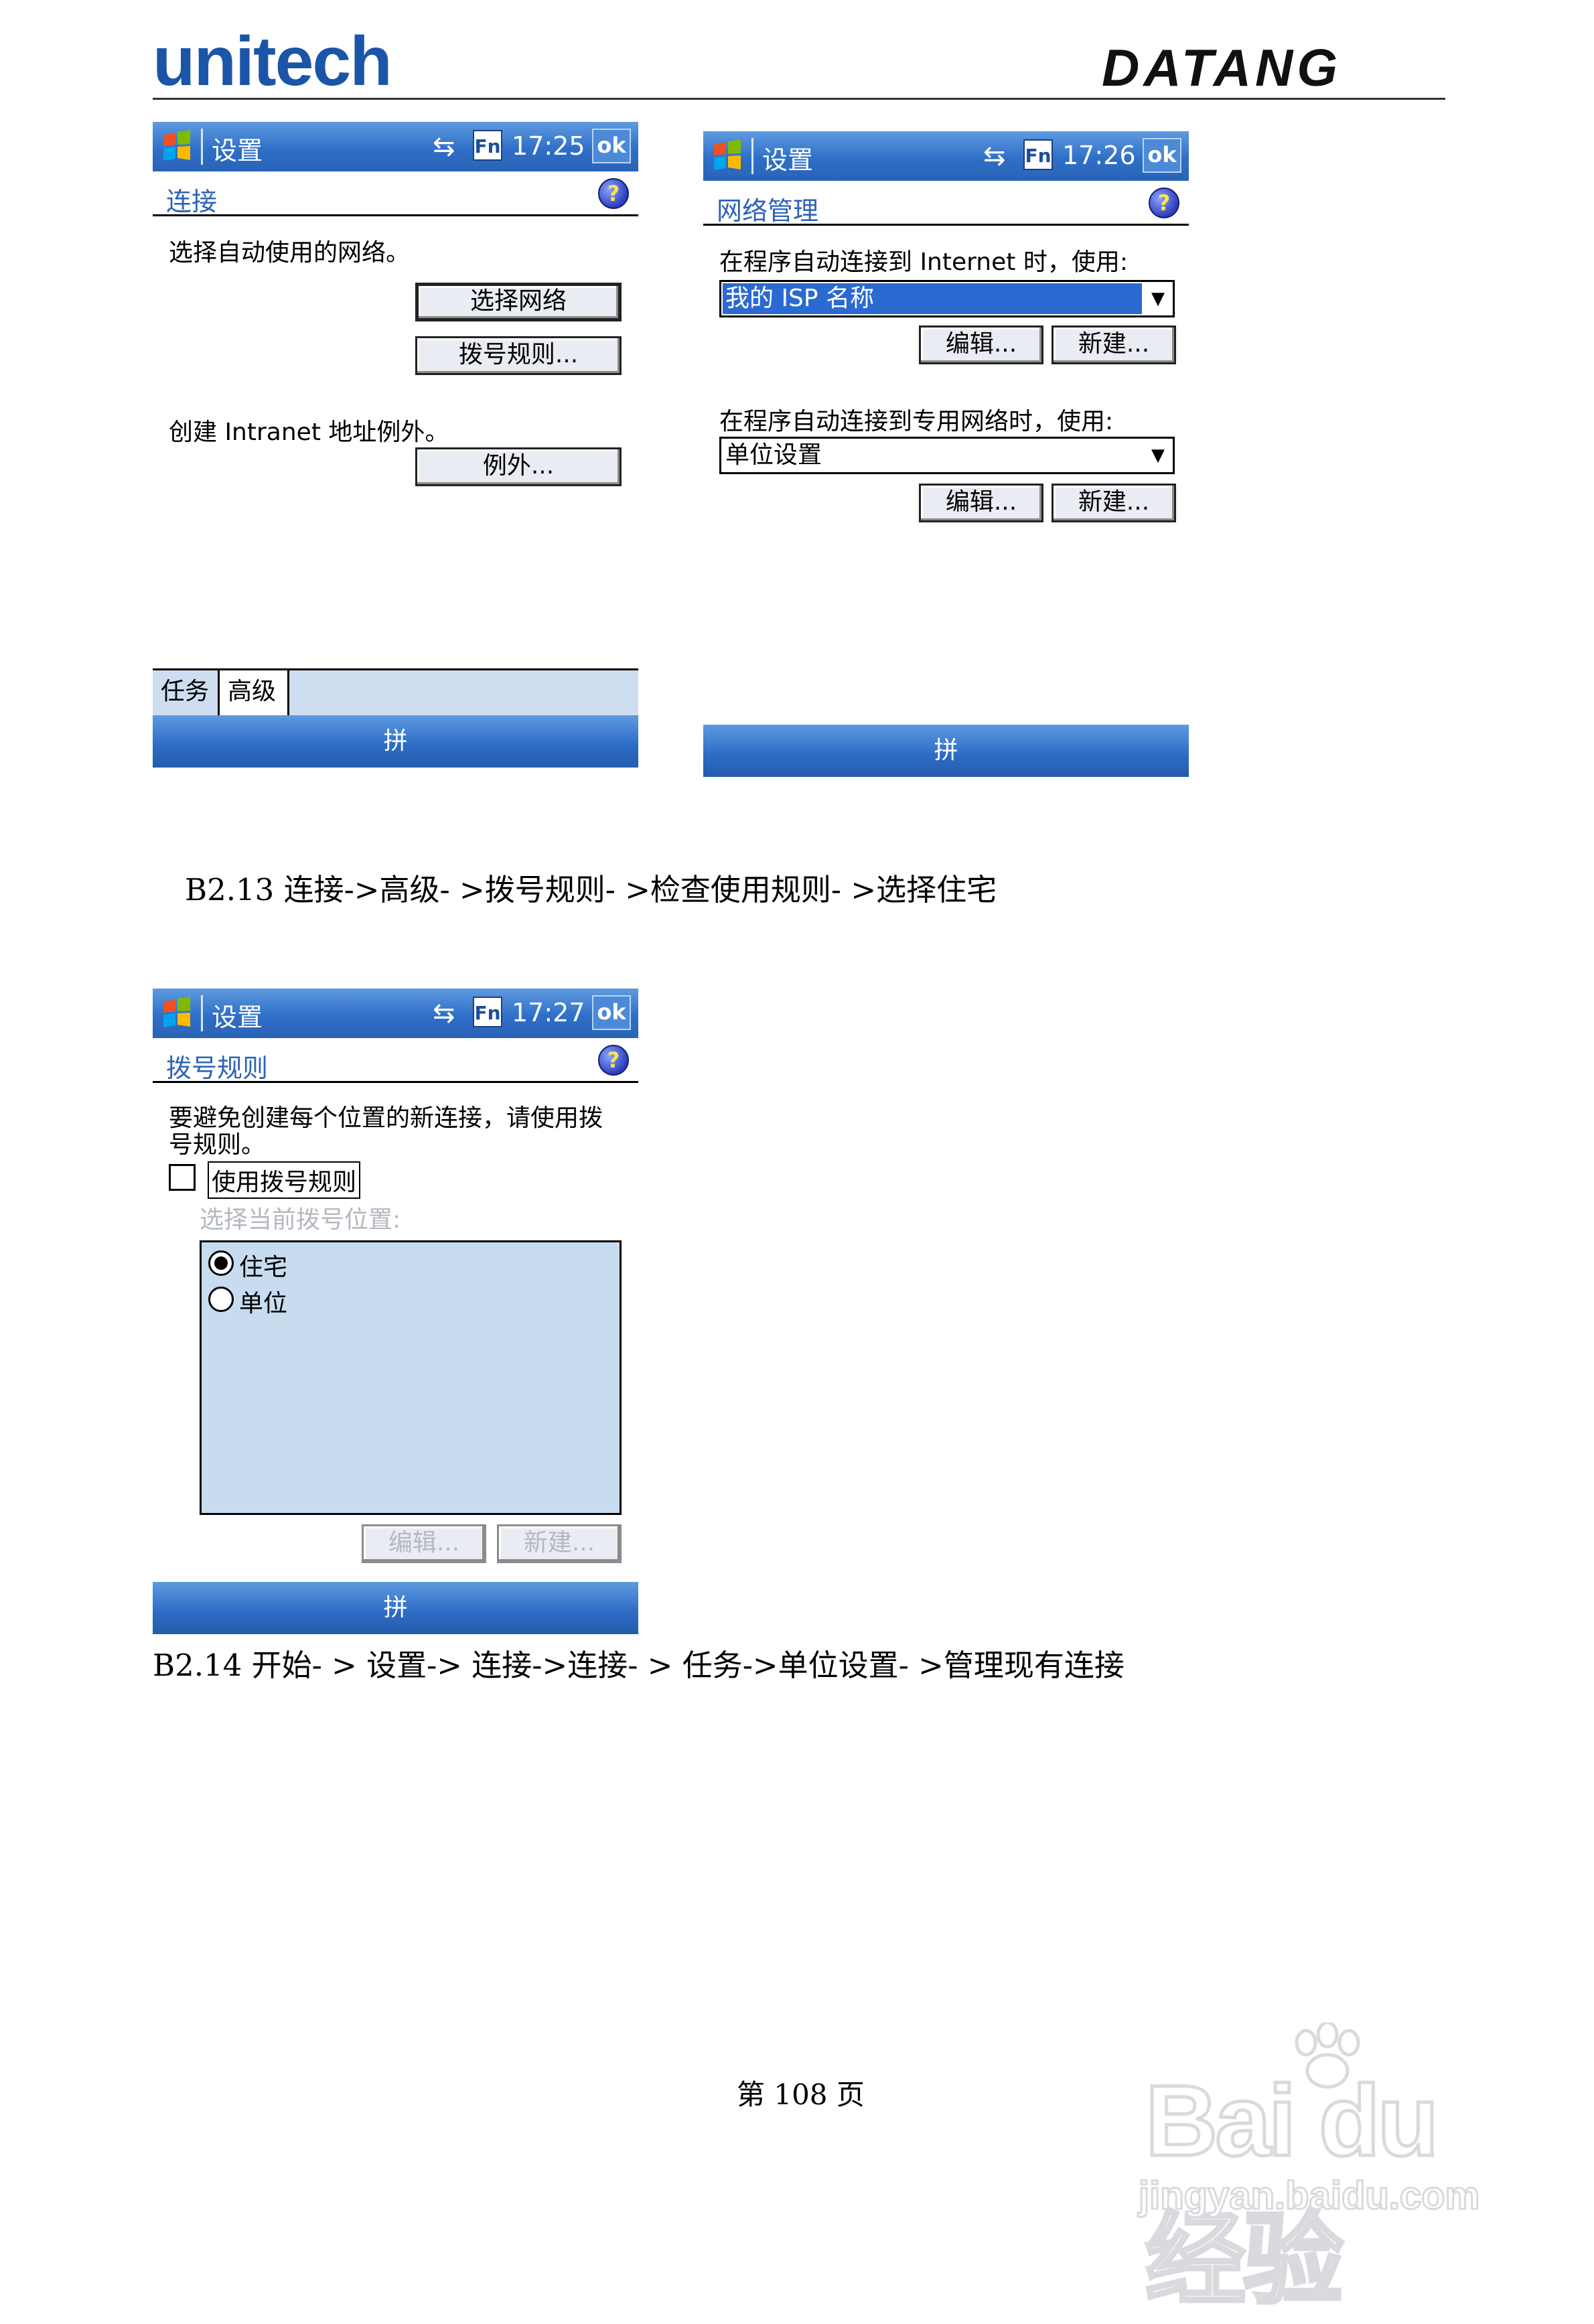 This screenshot has width=1594, height=2324. What do you see at coordinates (1332, 2170) in the screenshot?
I see `baidu-watermark: Bai du 经验 jingyan.baidu.com` at bounding box center [1332, 2170].